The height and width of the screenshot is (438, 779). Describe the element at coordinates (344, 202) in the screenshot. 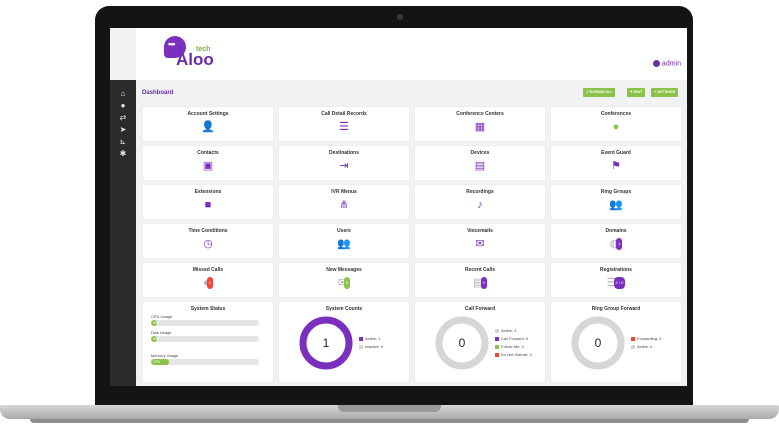

I see `card-ivr-menus: IVR Menus ⋔` at that location.